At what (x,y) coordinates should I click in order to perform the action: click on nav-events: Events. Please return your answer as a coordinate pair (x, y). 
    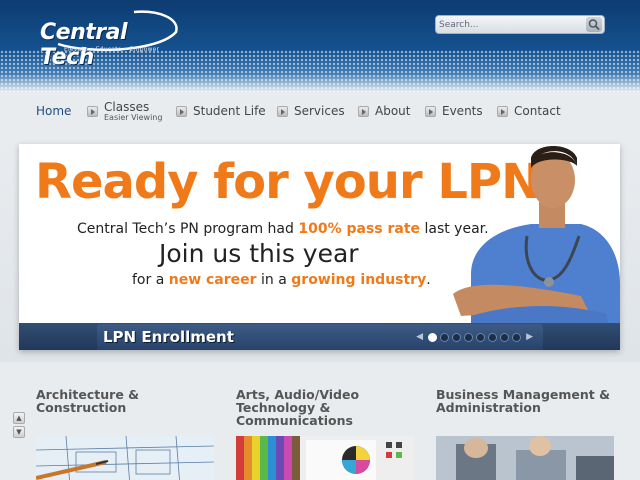
    Looking at the image, I should click on (454, 111).